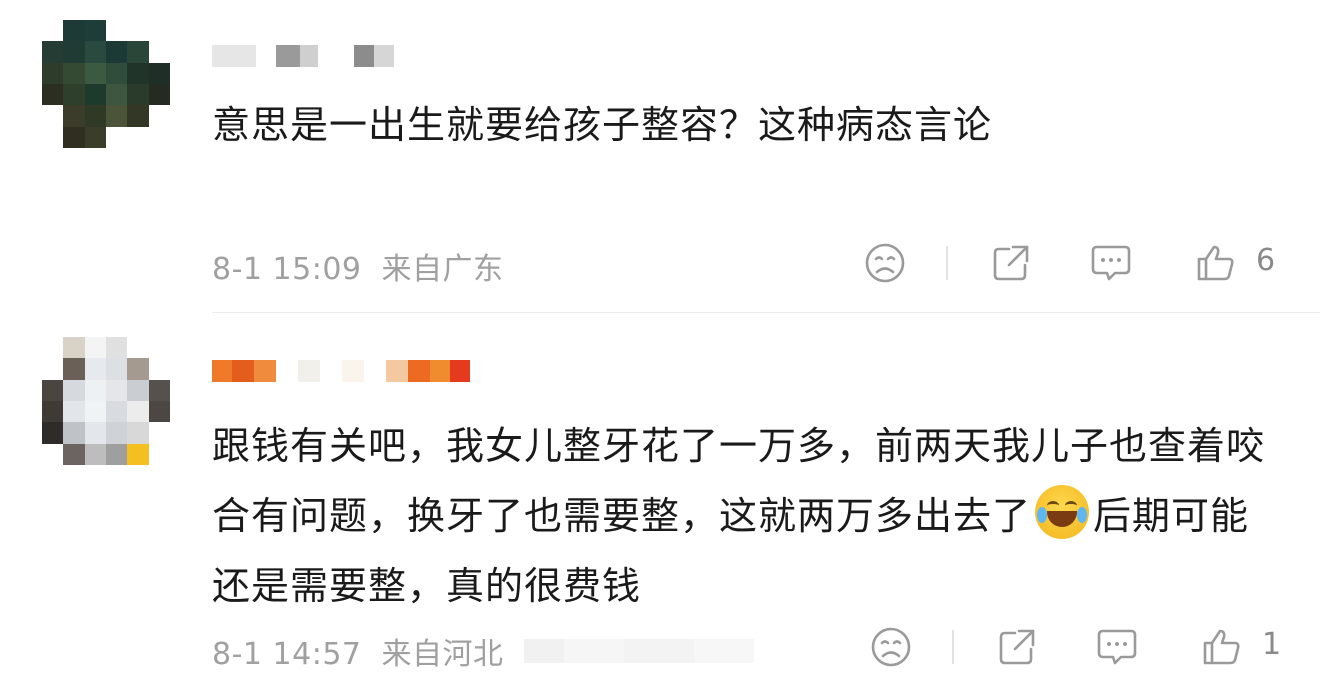 The height and width of the screenshot is (696, 1320). What do you see at coordinates (442, 269) in the screenshot?
I see `comment-location: 来自广东` at bounding box center [442, 269].